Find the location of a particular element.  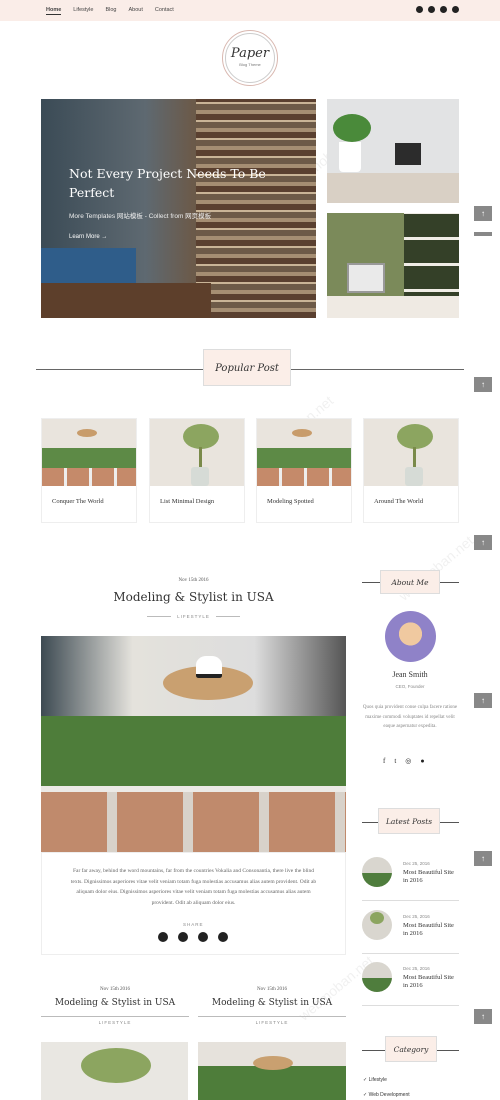

popular-card: Around The World is located at coordinates (411, 470).